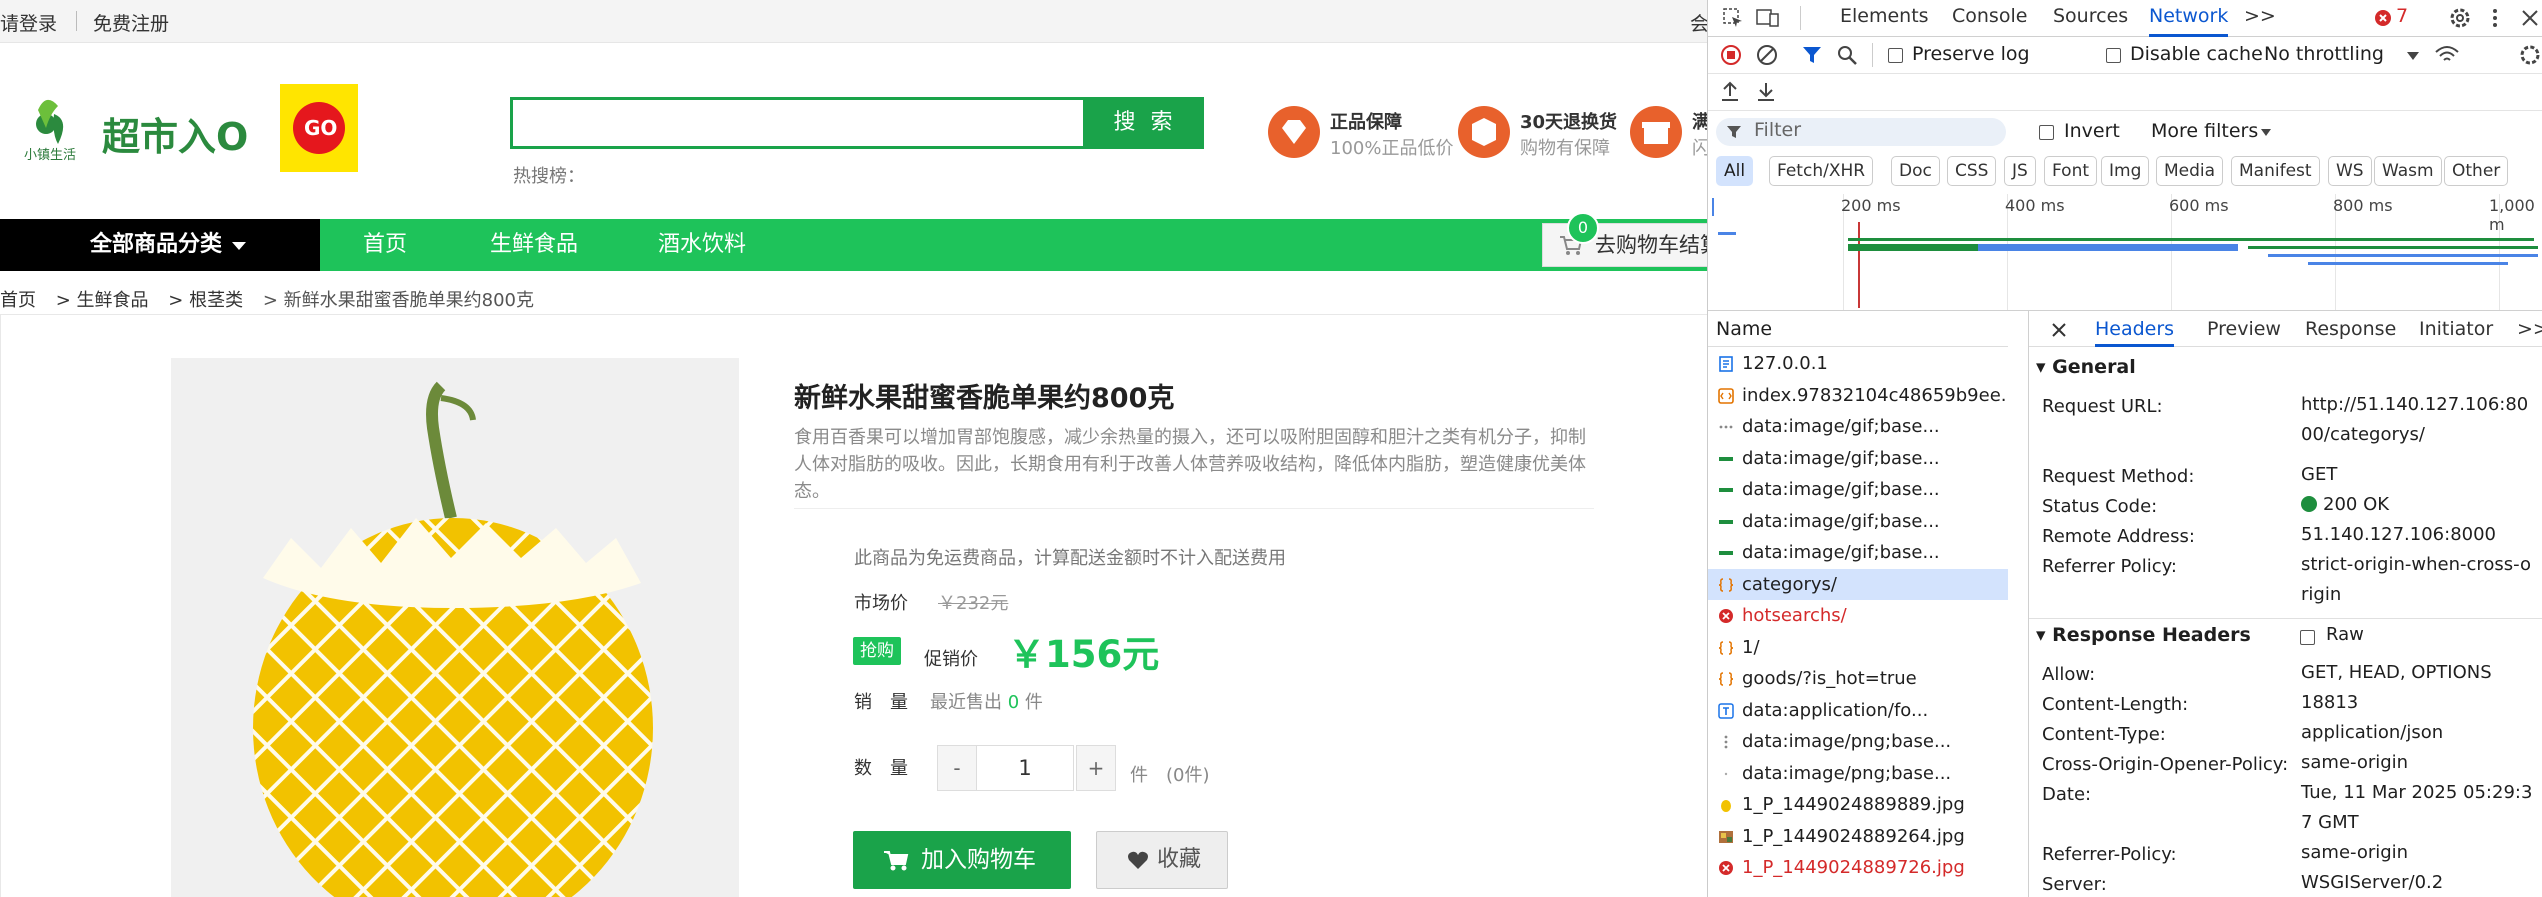 The width and height of the screenshot is (2542, 897). What do you see at coordinates (1624, 239) in the screenshot?
I see `go-to-cart-button: 0 去购物车结算` at bounding box center [1624, 239].